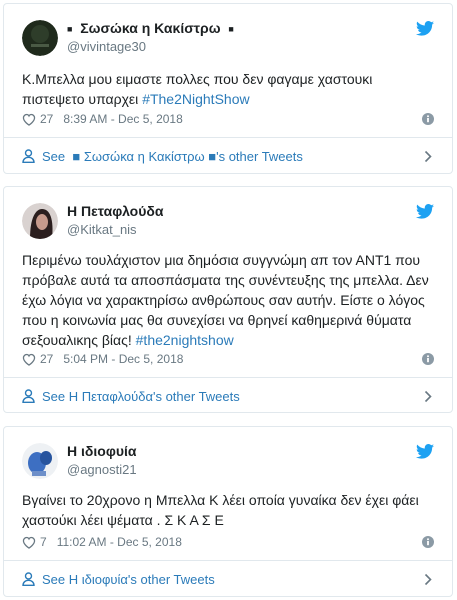 This screenshot has width=457, height=600. I want to click on tweet-header: Η ιδιοφυία @agnosti21, so click(228, 456).